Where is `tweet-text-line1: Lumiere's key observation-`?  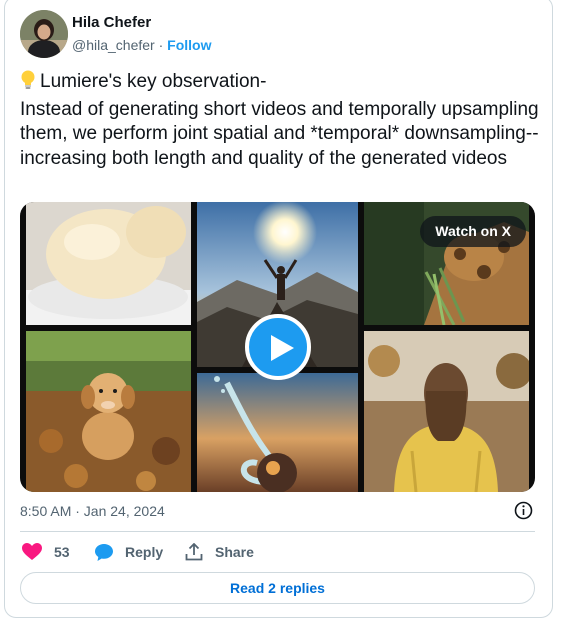 tweet-text-line1: Lumiere's key observation- is located at coordinates (153, 81).